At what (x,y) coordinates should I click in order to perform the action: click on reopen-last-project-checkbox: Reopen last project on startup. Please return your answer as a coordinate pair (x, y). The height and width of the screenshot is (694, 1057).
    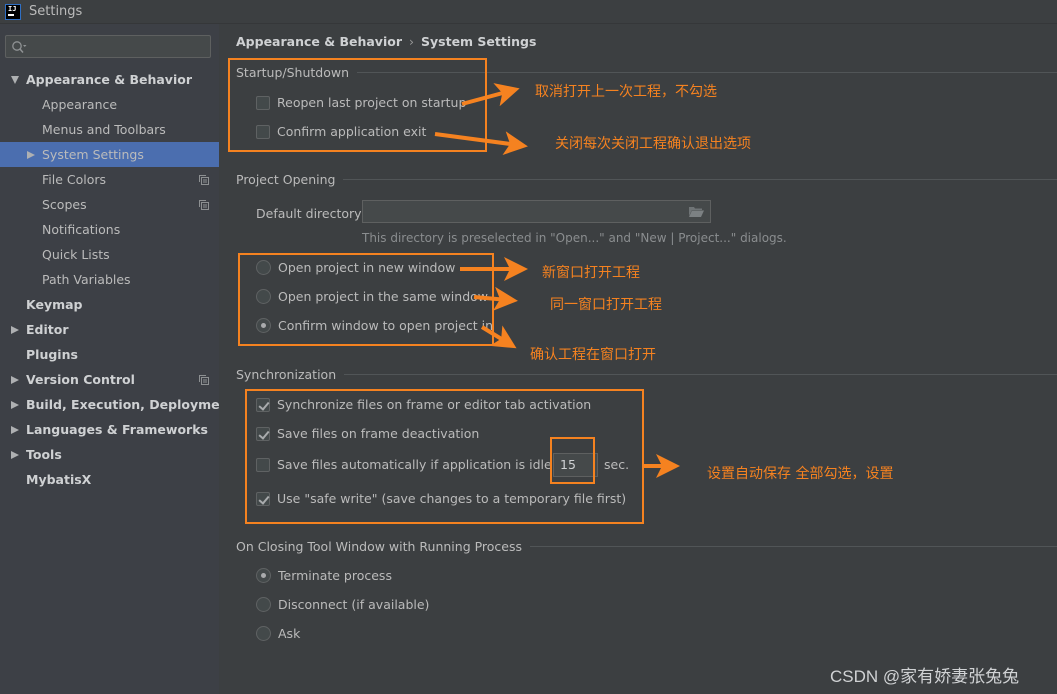
    Looking at the image, I should click on (361, 102).